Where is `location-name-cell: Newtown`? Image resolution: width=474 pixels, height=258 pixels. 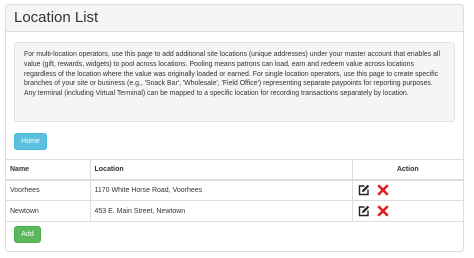
location-name-cell: Newtown is located at coordinates (48, 211).